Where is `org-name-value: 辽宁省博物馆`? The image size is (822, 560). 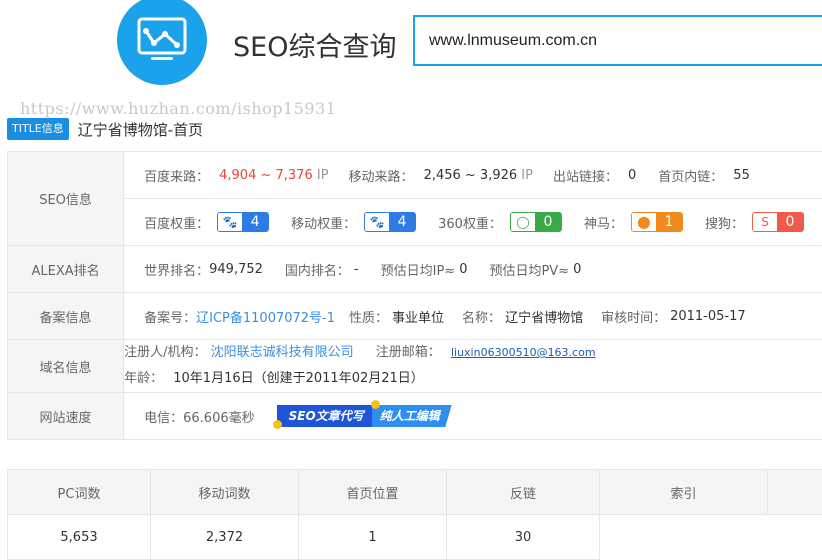 org-name-value: 辽宁省博物馆 is located at coordinates (544, 316).